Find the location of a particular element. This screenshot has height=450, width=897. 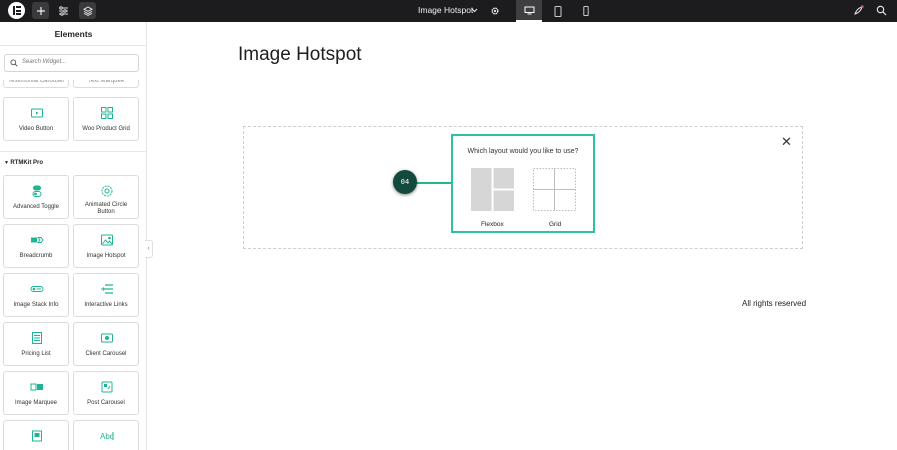

widget-advanced-toggle: Advanced Toggle is located at coordinates (36, 197).